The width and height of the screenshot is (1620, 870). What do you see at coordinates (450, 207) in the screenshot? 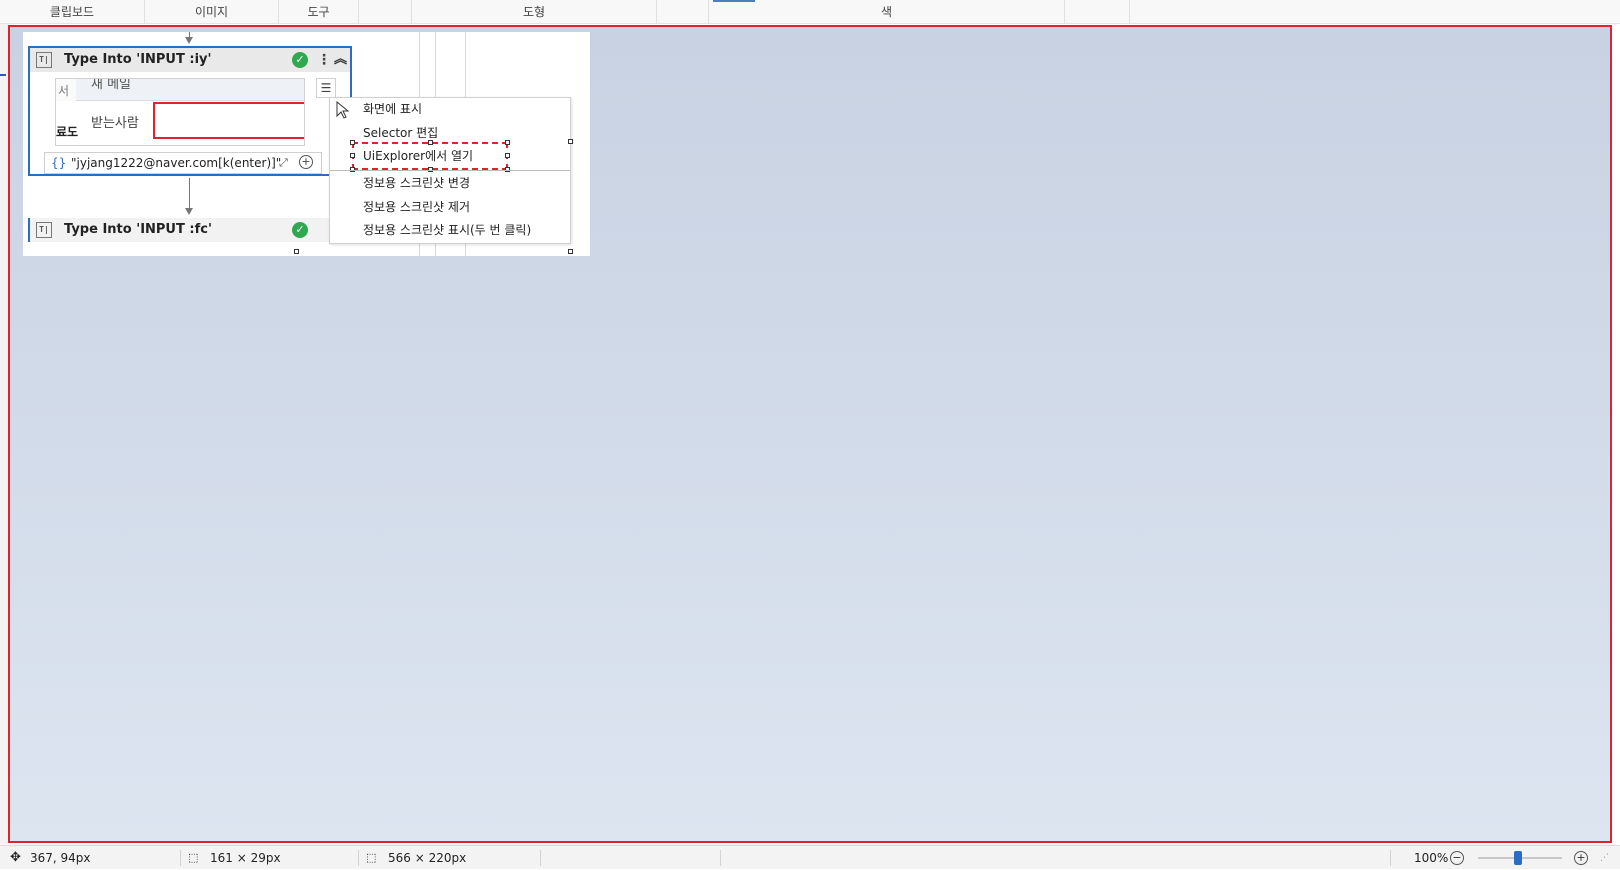
I see `menu-item-remove-screenshot: 정보용 스크린샷 제거` at bounding box center [450, 207].